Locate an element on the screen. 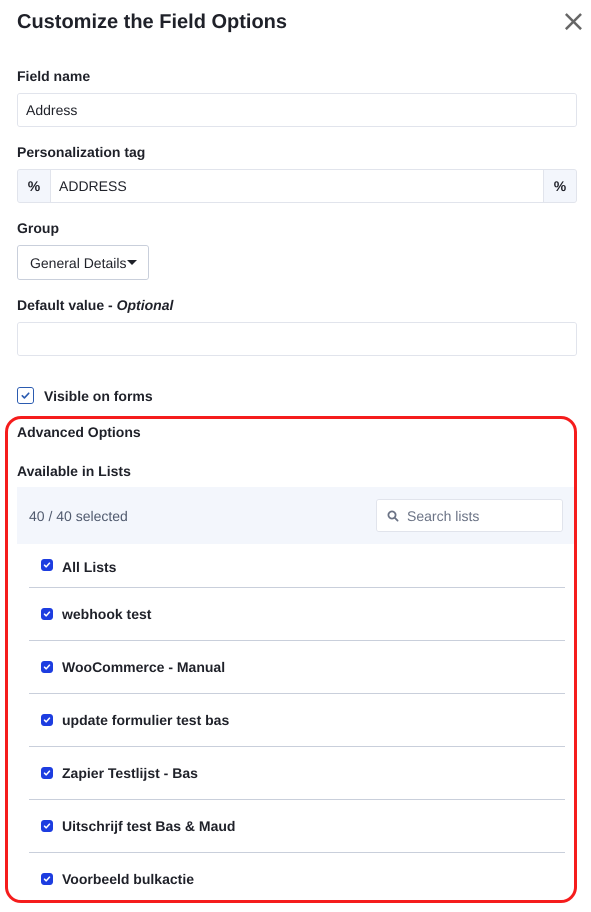 The width and height of the screenshot is (591, 912). selected-count: 40 / 40 selected is located at coordinates (78, 516).